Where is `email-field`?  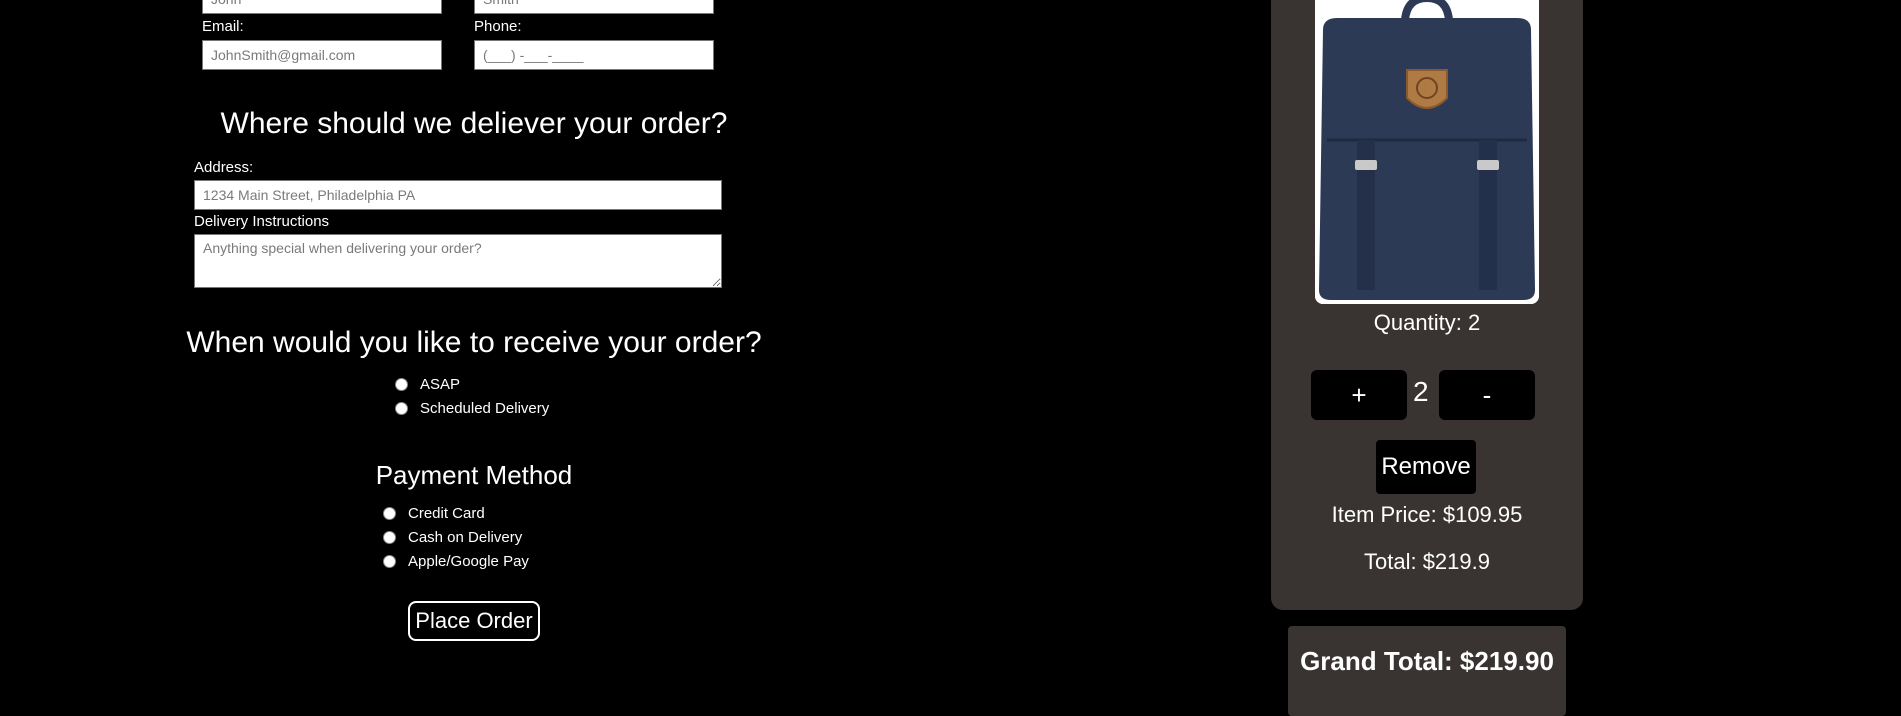 email-field is located at coordinates (322, 55).